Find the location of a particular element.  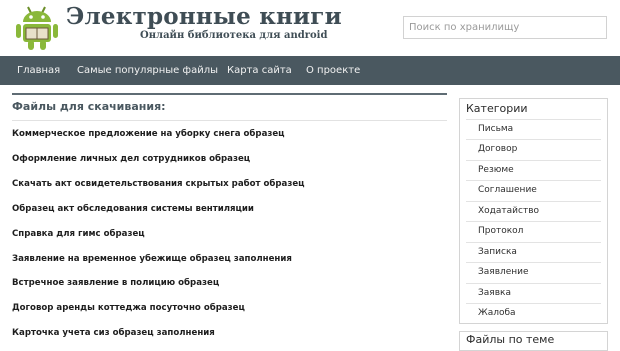

sidebar-item-application: Заявка is located at coordinates (533, 293).